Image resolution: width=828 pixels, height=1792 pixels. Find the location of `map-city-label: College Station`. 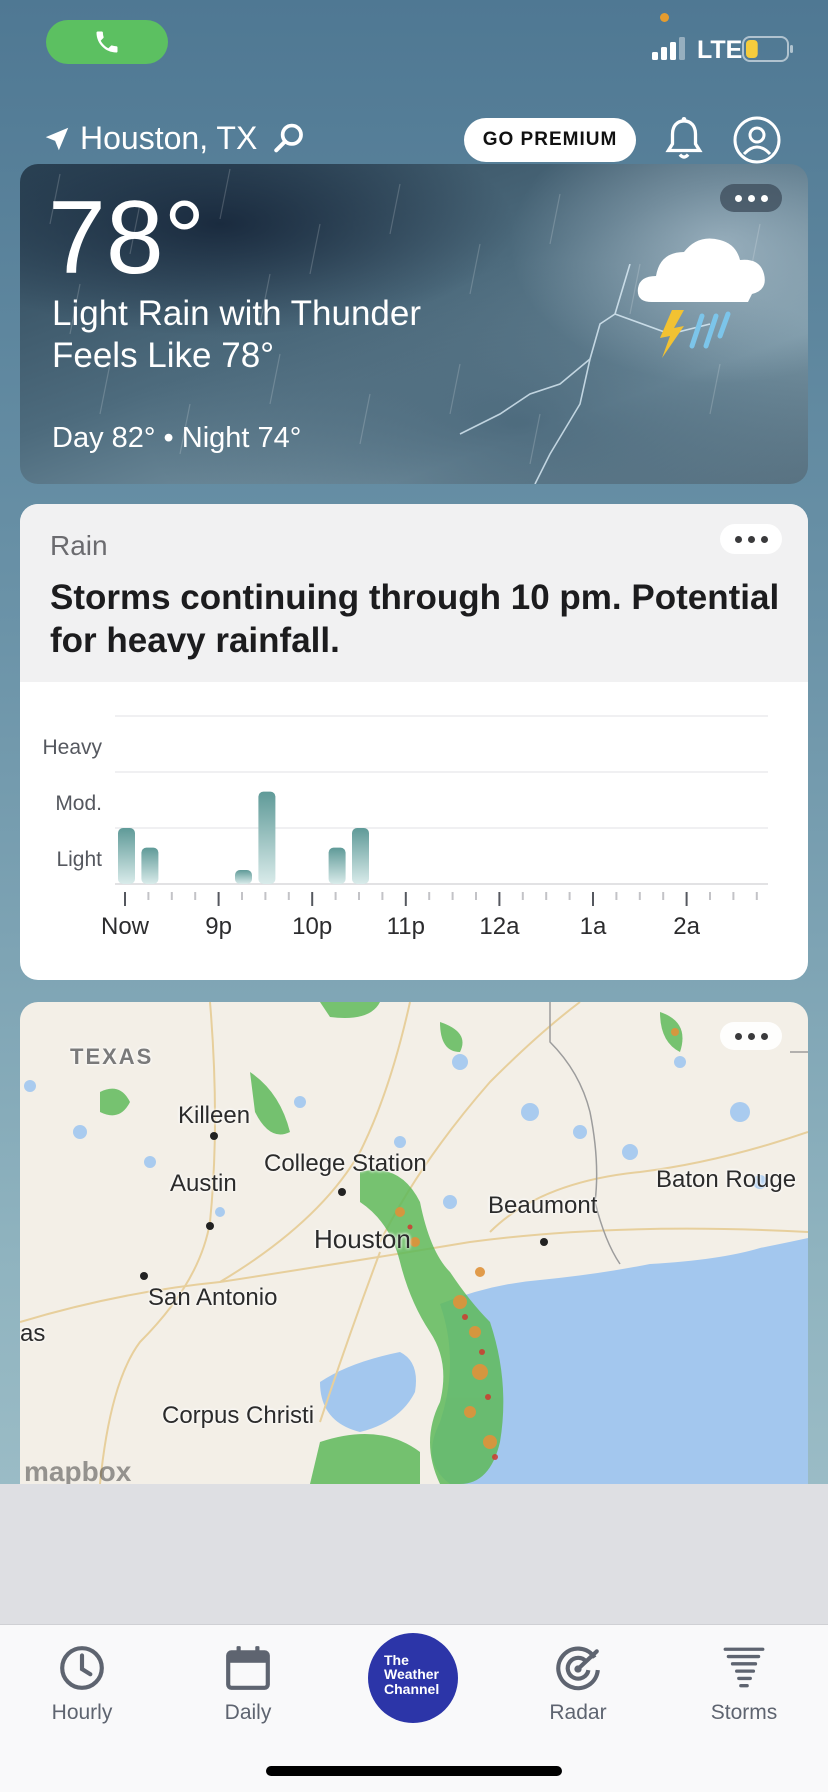

map-city-label: College Station is located at coordinates (345, 1163).